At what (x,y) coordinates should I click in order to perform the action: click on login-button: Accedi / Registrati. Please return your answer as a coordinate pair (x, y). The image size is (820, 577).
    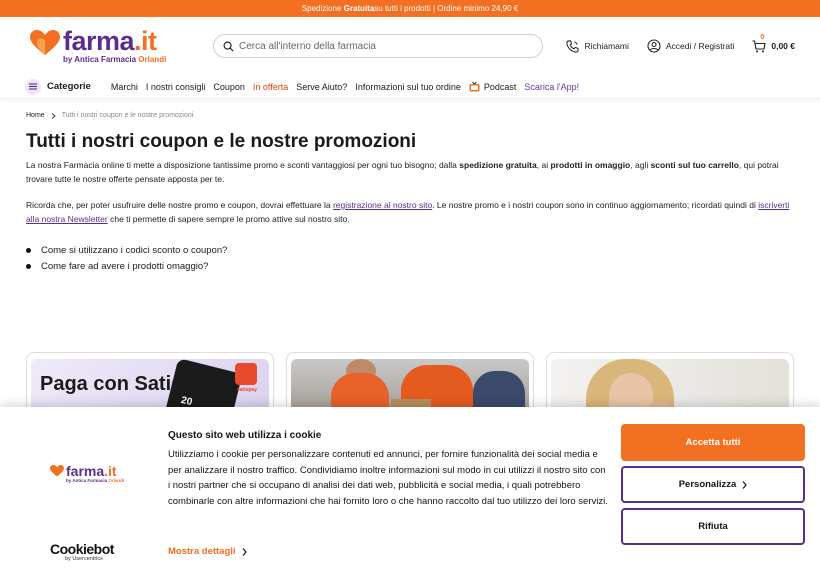
    Looking at the image, I should click on (691, 46).